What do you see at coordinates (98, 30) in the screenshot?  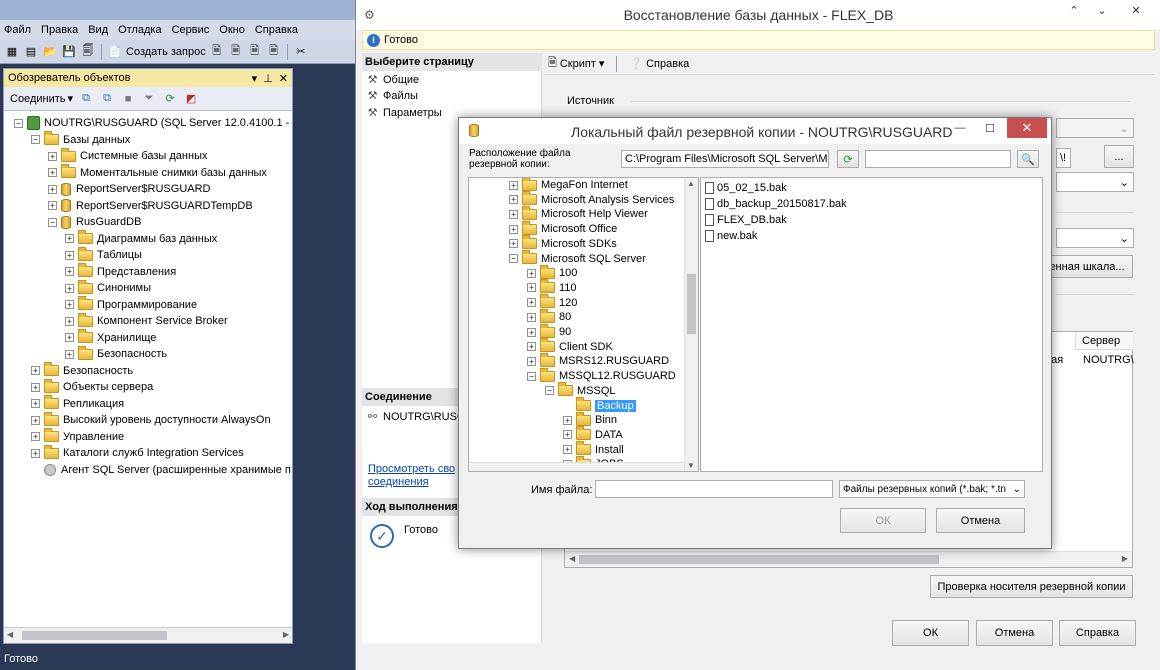 I see `menu-view: Вид` at bounding box center [98, 30].